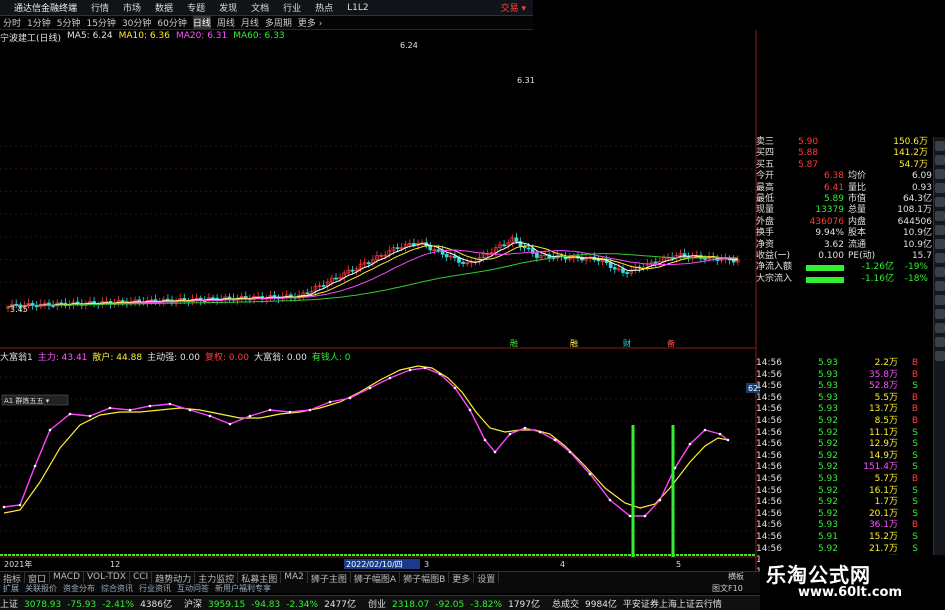  I want to click on date-label: 5, so click(678, 564).